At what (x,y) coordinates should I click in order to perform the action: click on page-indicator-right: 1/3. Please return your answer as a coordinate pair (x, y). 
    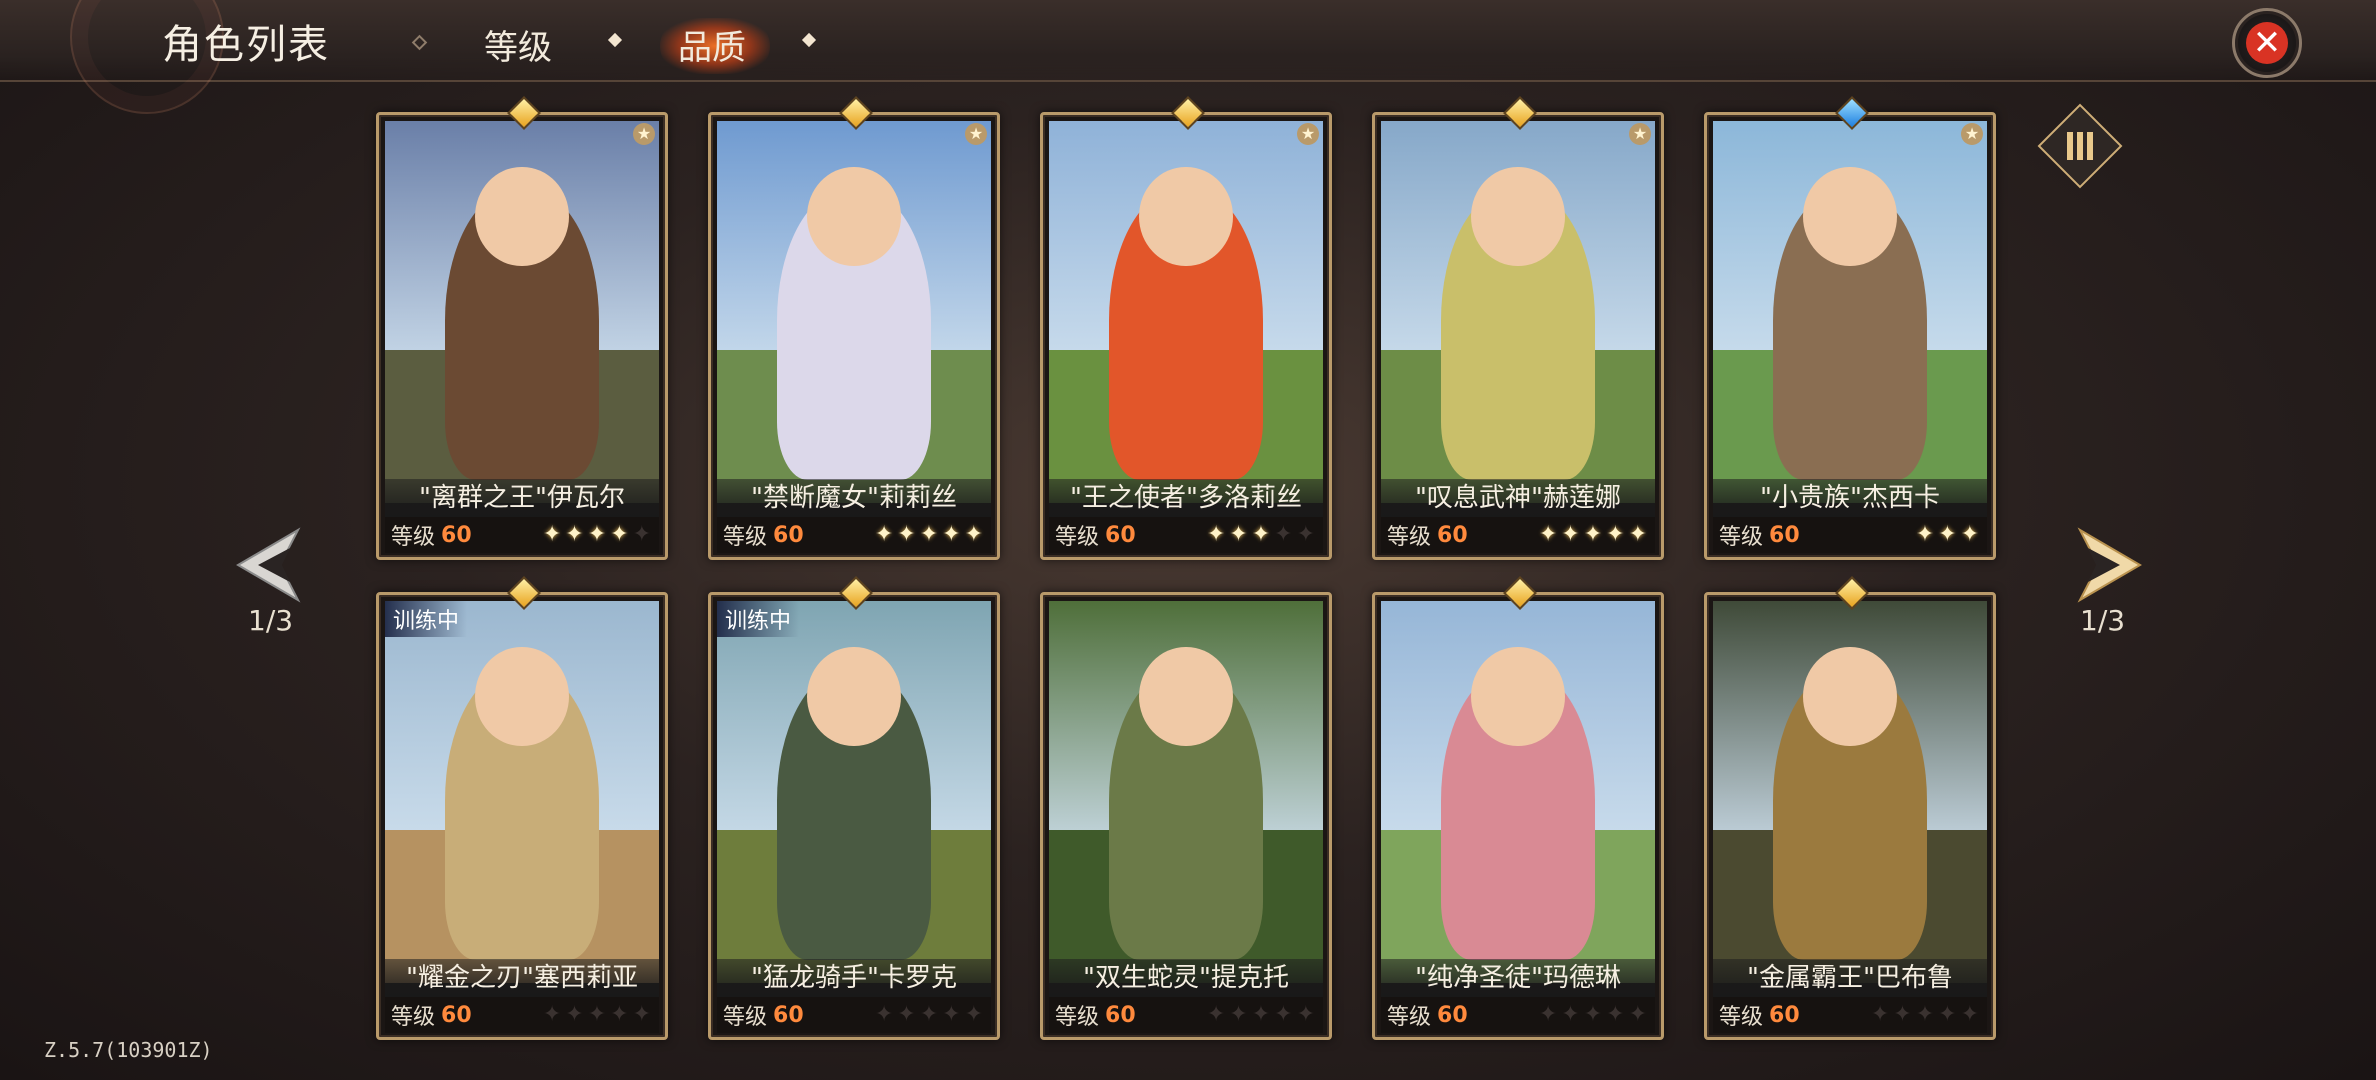
    Looking at the image, I should click on (2103, 620).